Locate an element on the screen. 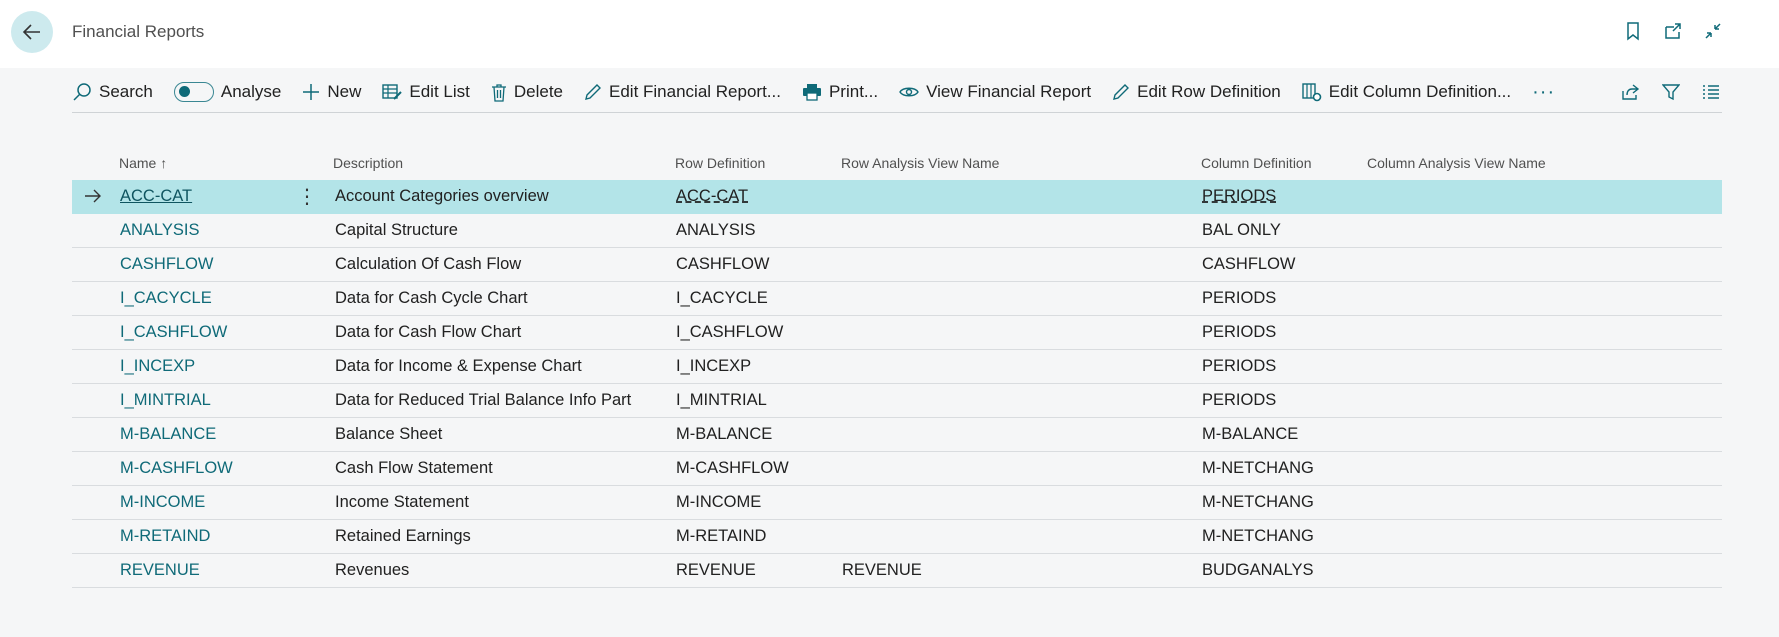  row-definition-cell: I_MINTRIAL is located at coordinates (721, 400).